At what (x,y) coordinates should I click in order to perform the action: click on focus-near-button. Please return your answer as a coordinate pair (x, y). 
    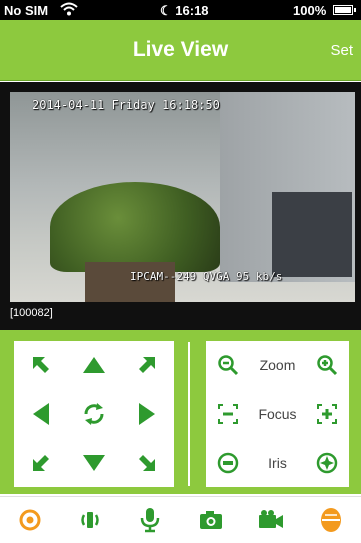
    Looking at the image, I should click on (228, 414).